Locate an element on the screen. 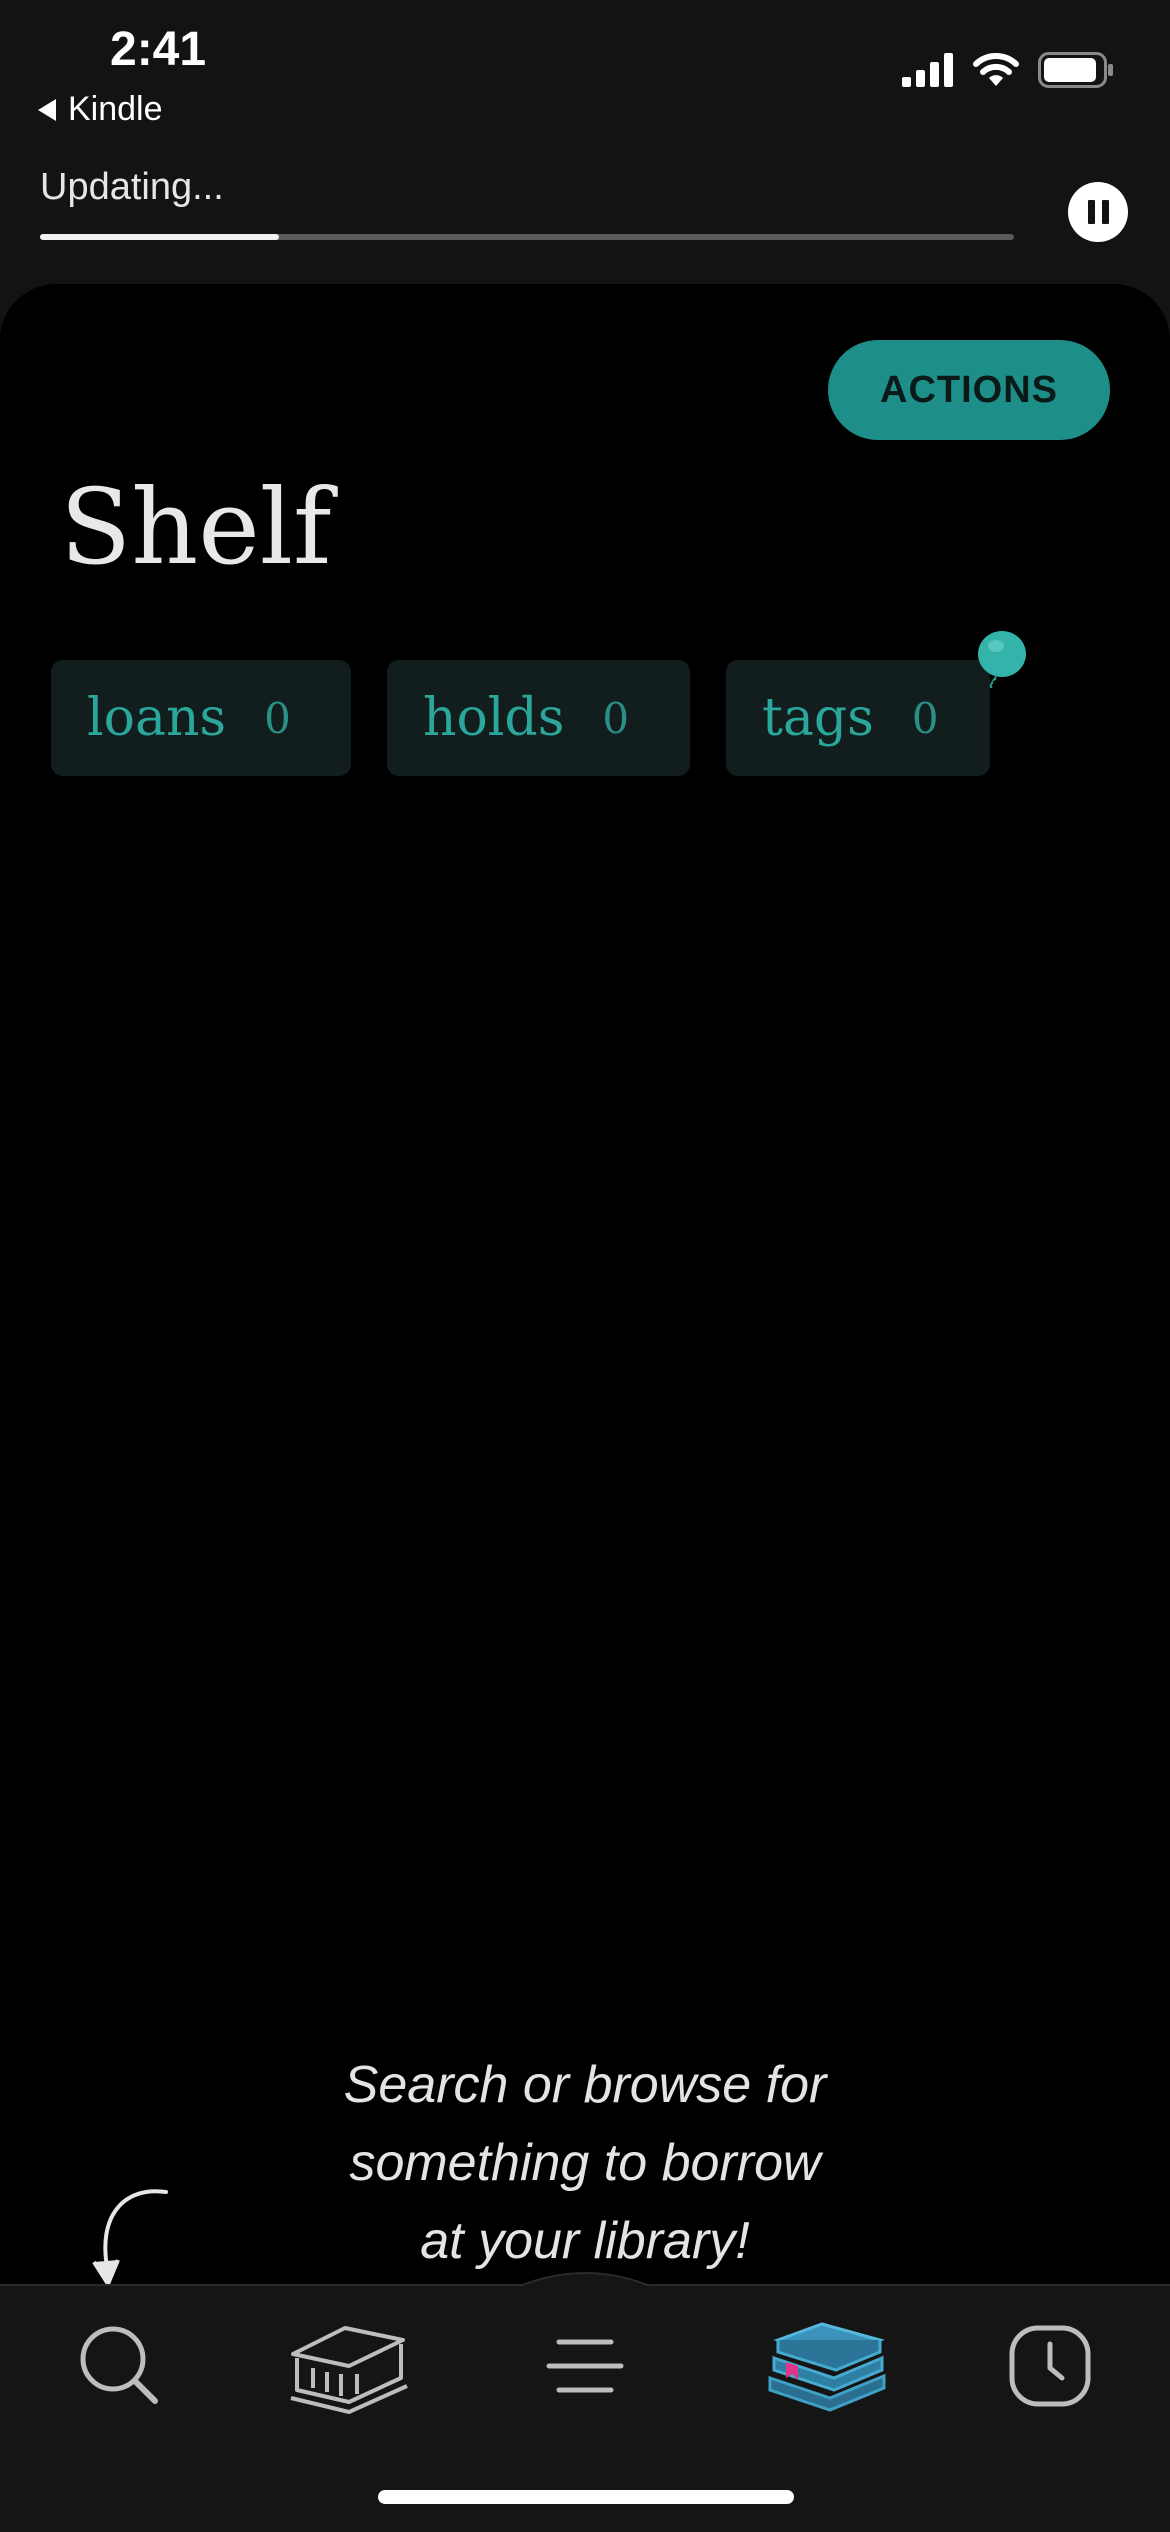 Image resolution: width=1170 pixels, height=2532 pixels. shelf-books-icon is located at coordinates (827, 2367).